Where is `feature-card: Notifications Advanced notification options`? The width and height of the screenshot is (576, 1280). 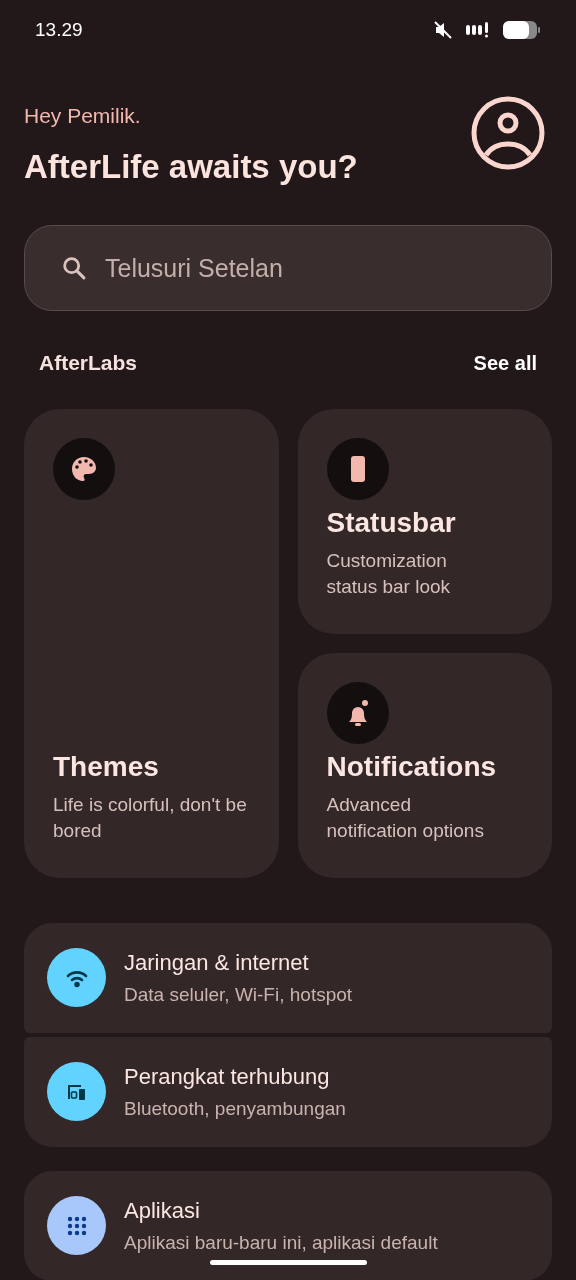
feature-card: Notifications Advanced notification options is located at coordinates (424, 765).